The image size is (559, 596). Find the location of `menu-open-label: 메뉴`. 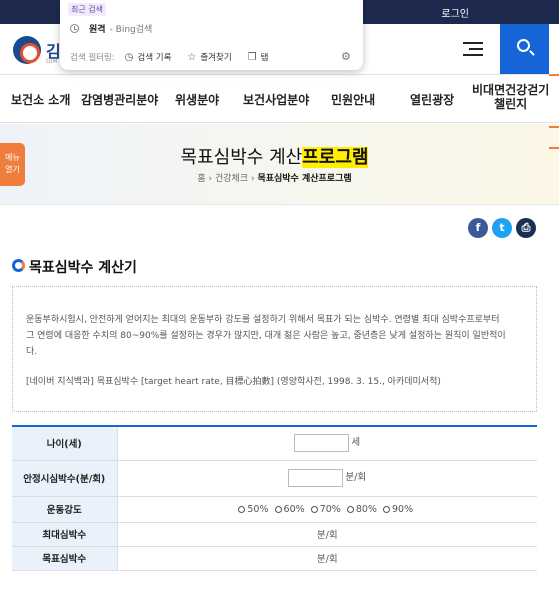

menu-open-label: 메뉴 is located at coordinates (12, 157).